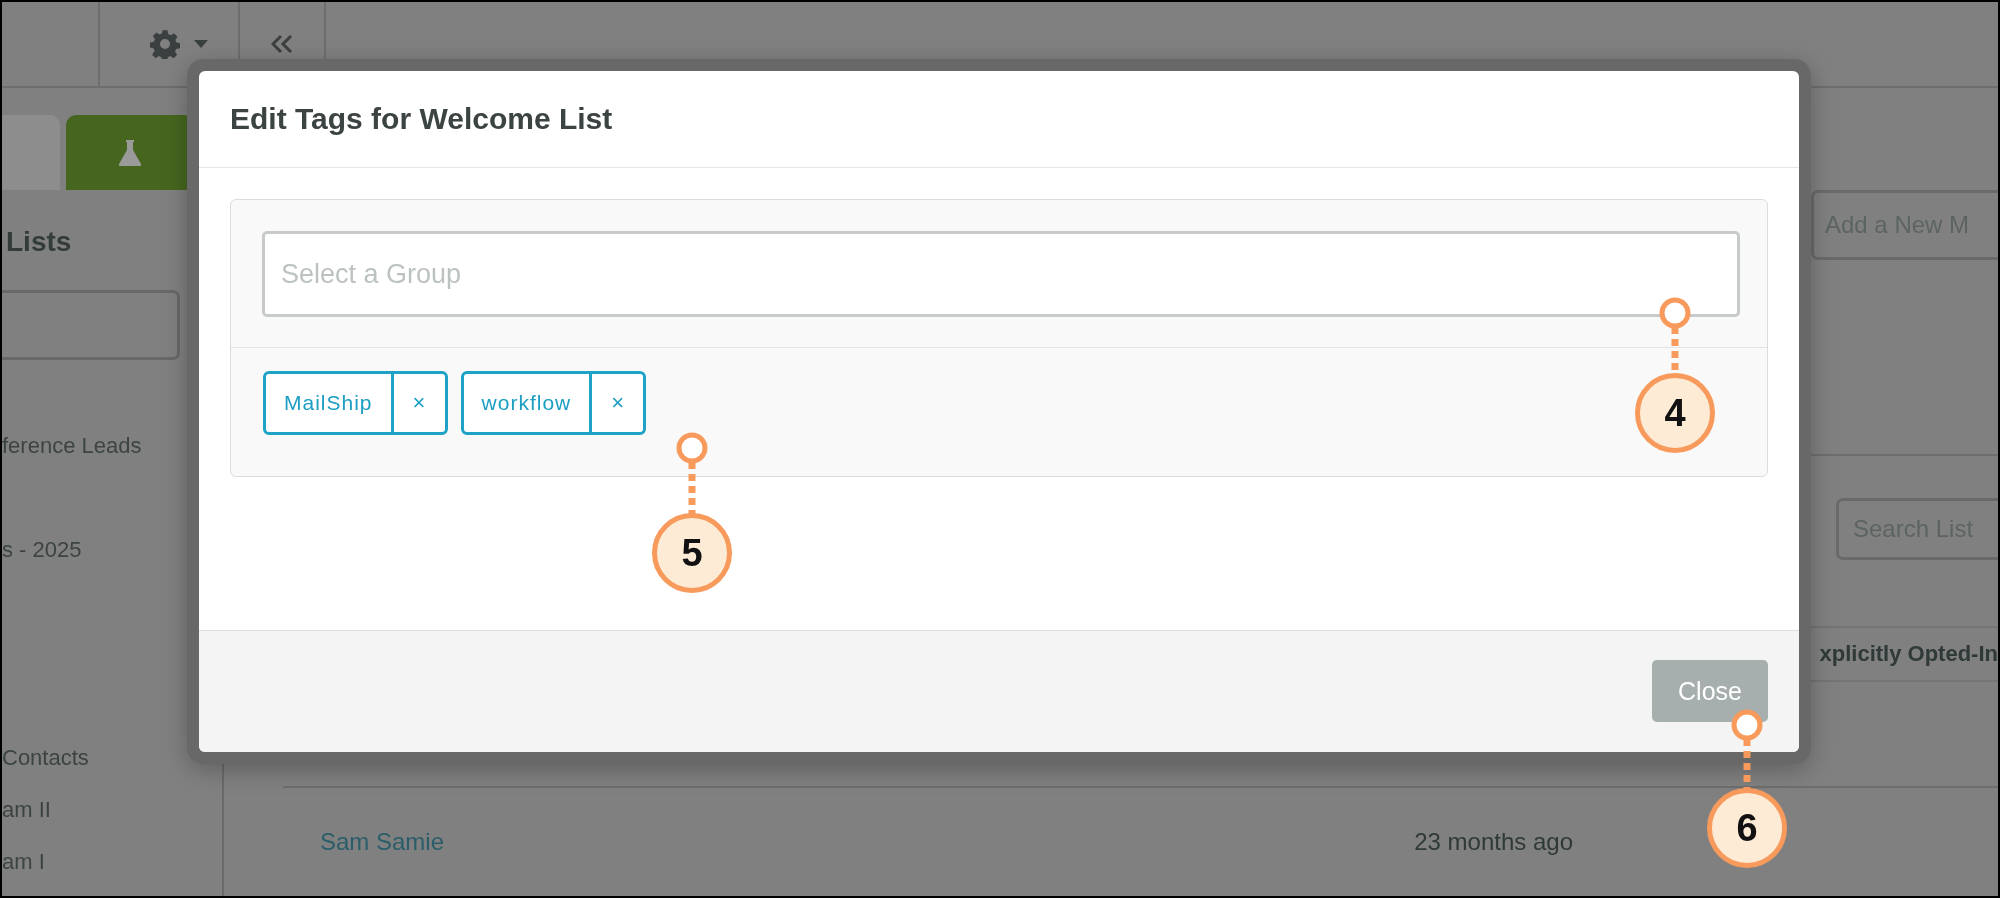 The height and width of the screenshot is (898, 2000). What do you see at coordinates (469, 842) in the screenshot?
I see `contact-name-link: Sam Samie` at bounding box center [469, 842].